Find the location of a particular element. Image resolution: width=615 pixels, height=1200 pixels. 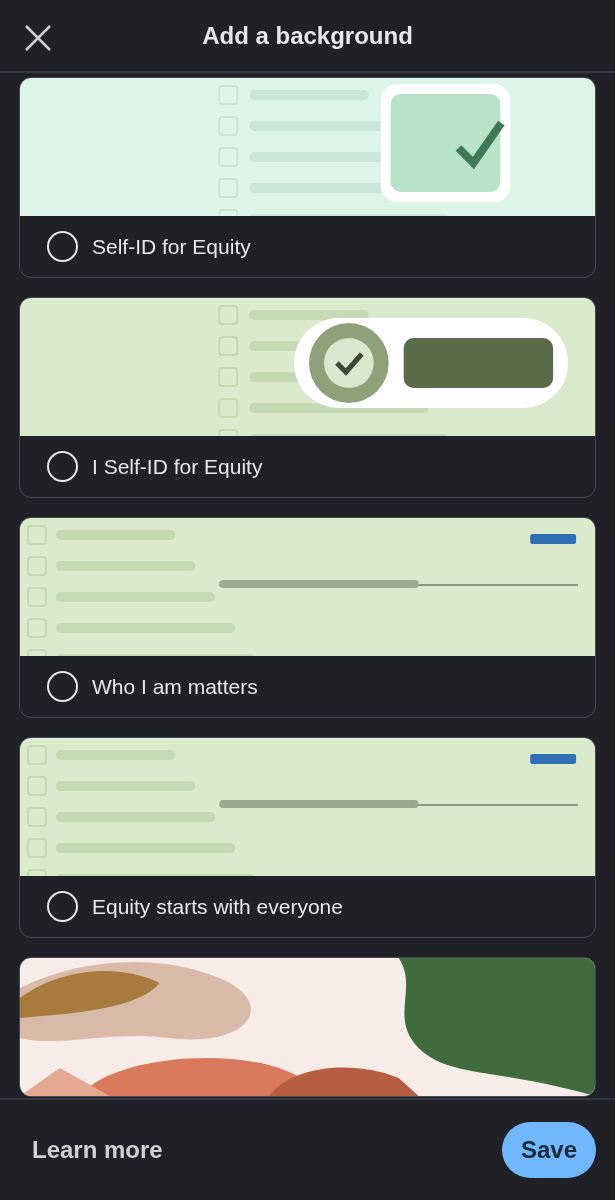

option-label: I Self-ID for Equity is located at coordinates (177, 466).